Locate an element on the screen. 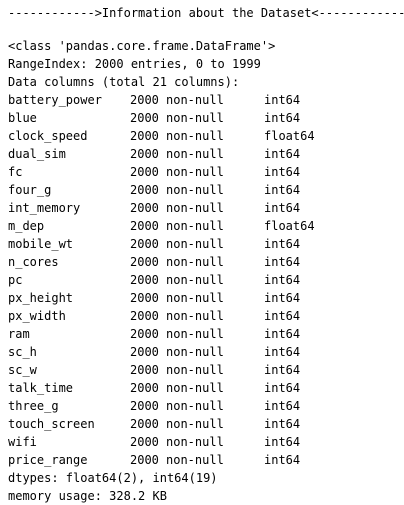  column-row: talk_time 2000 non-null int64 is located at coordinates (204, 388).